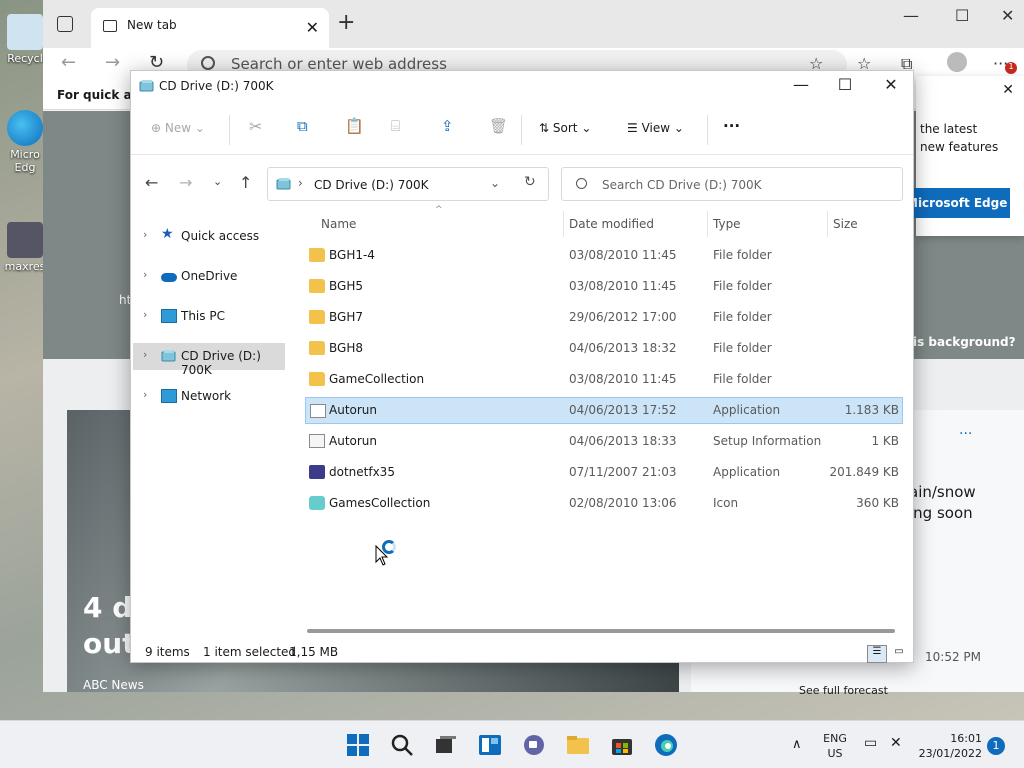 The image size is (1024, 768). What do you see at coordinates (958, 203) in the screenshot?
I see `update-edge-button: Microsoft Edge` at bounding box center [958, 203].